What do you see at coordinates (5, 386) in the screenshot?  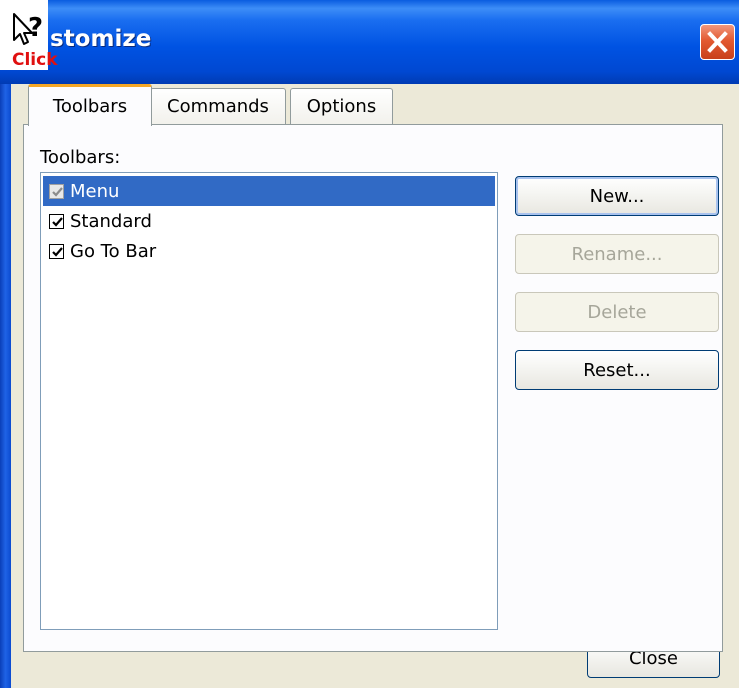 I see `window-frame-left` at bounding box center [5, 386].